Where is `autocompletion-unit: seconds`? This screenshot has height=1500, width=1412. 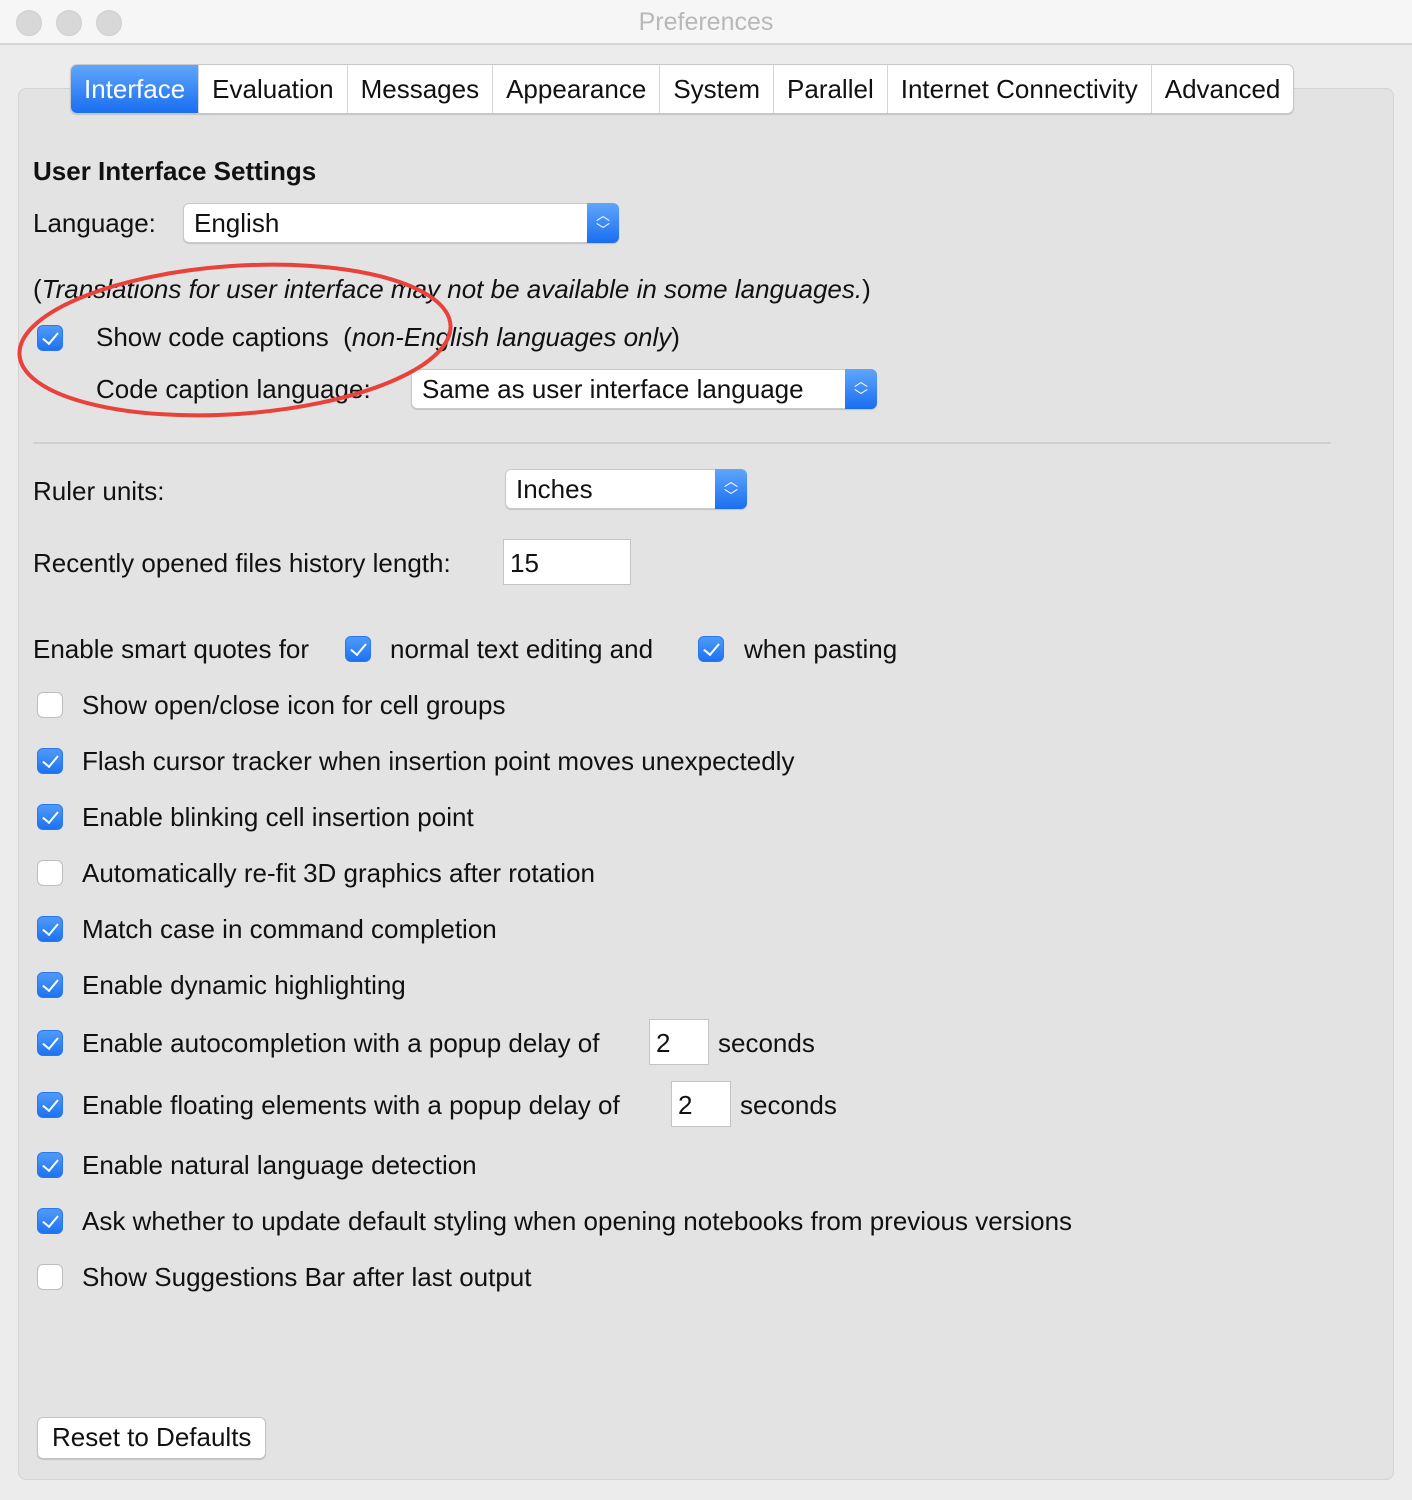
autocompletion-unit: seconds is located at coordinates (766, 1043).